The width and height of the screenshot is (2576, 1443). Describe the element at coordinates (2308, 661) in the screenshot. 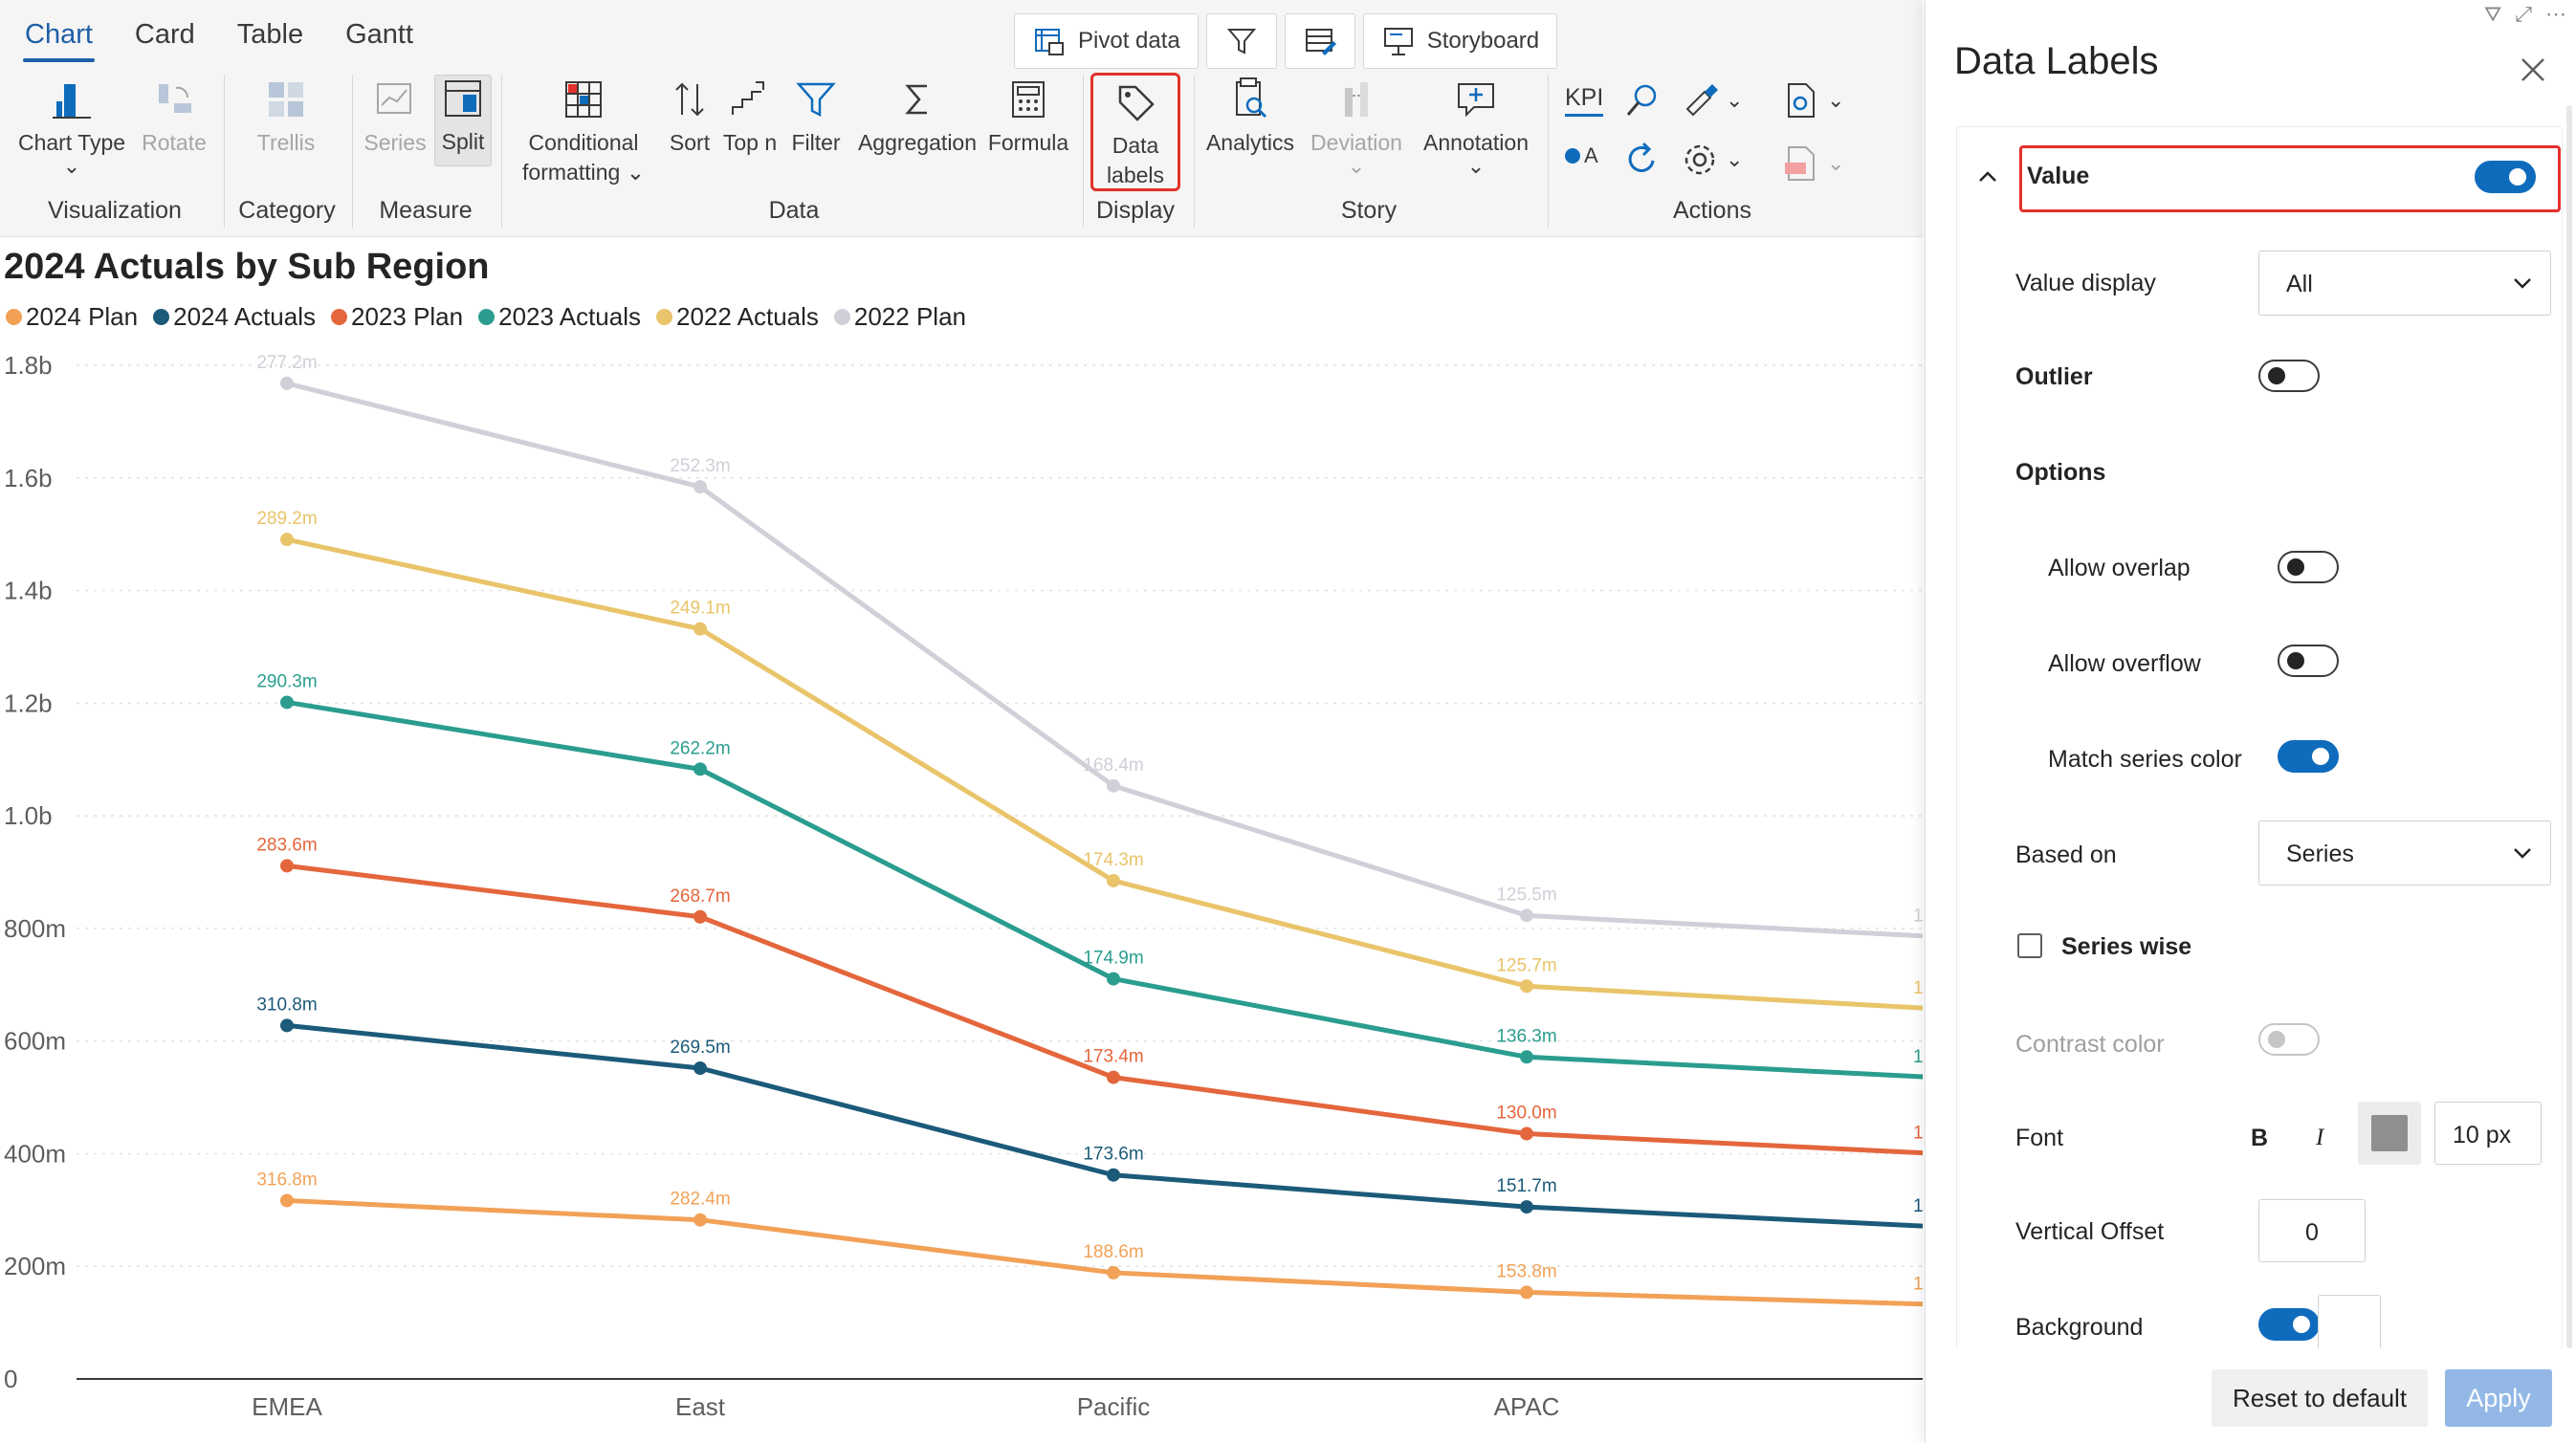

I see `allow-overflow-toggle` at that location.